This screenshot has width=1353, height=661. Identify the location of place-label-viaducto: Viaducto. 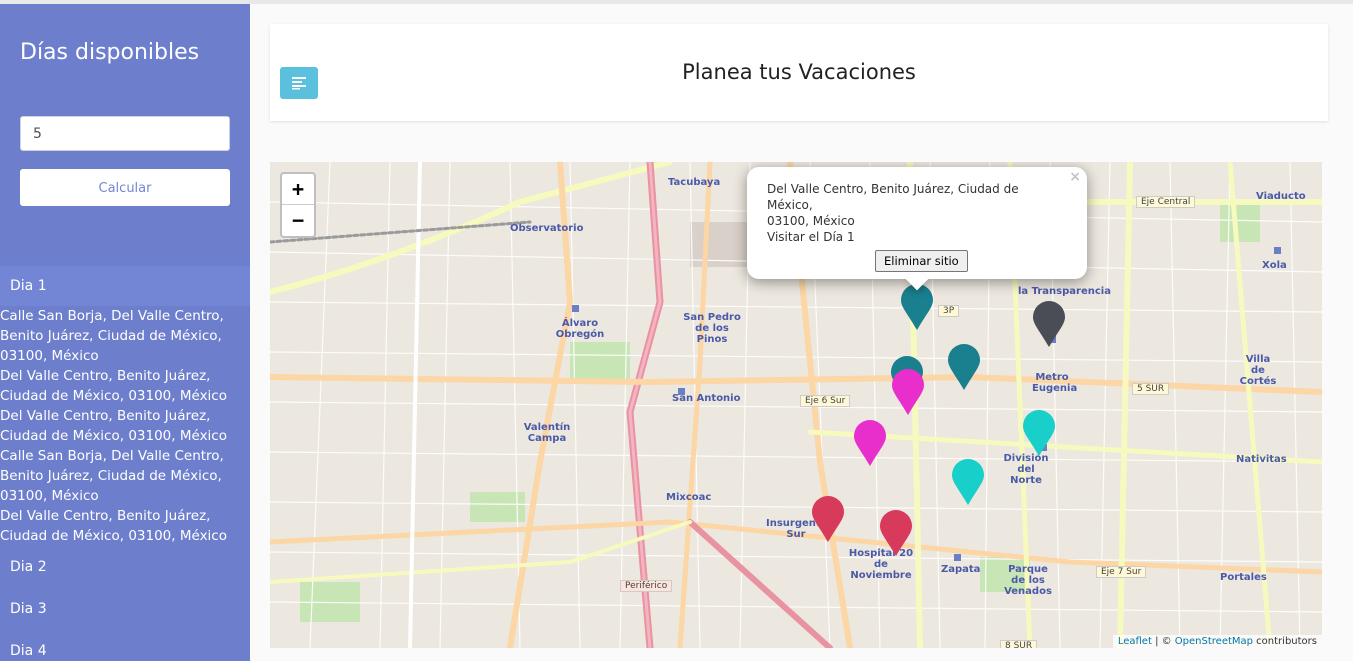
(1281, 196).